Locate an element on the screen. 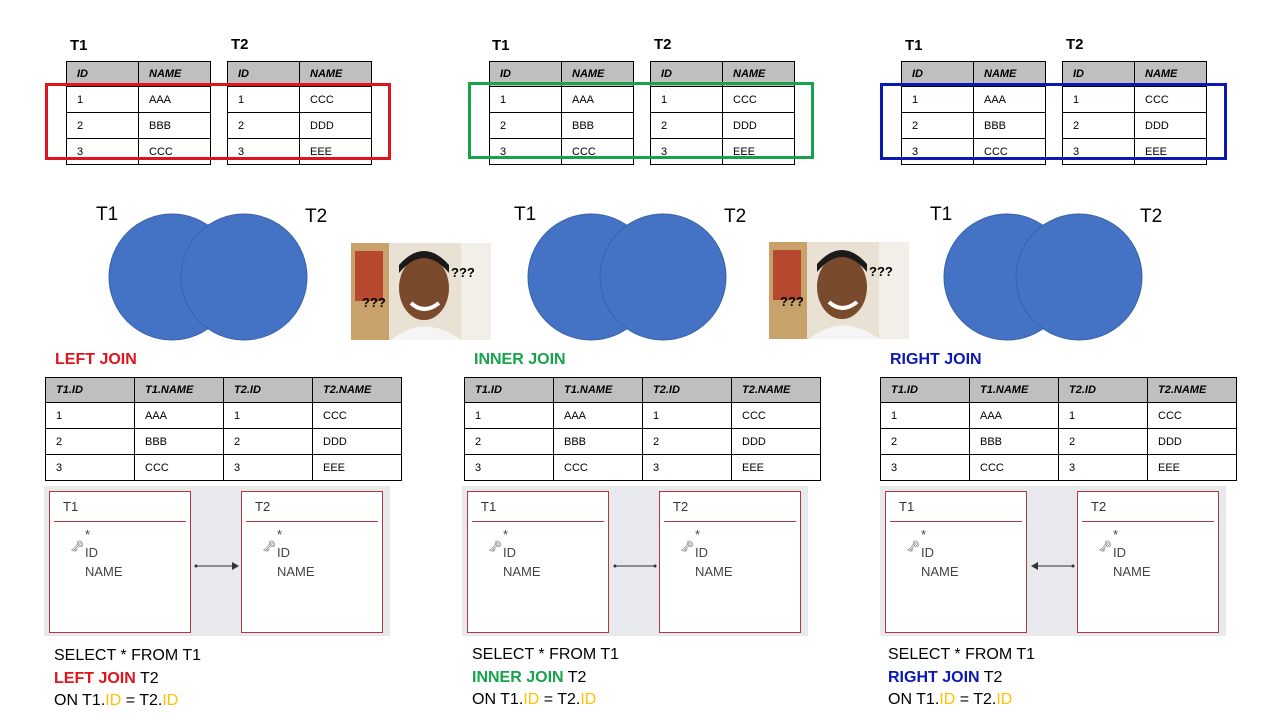  highlight-box-red is located at coordinates (218, 121).